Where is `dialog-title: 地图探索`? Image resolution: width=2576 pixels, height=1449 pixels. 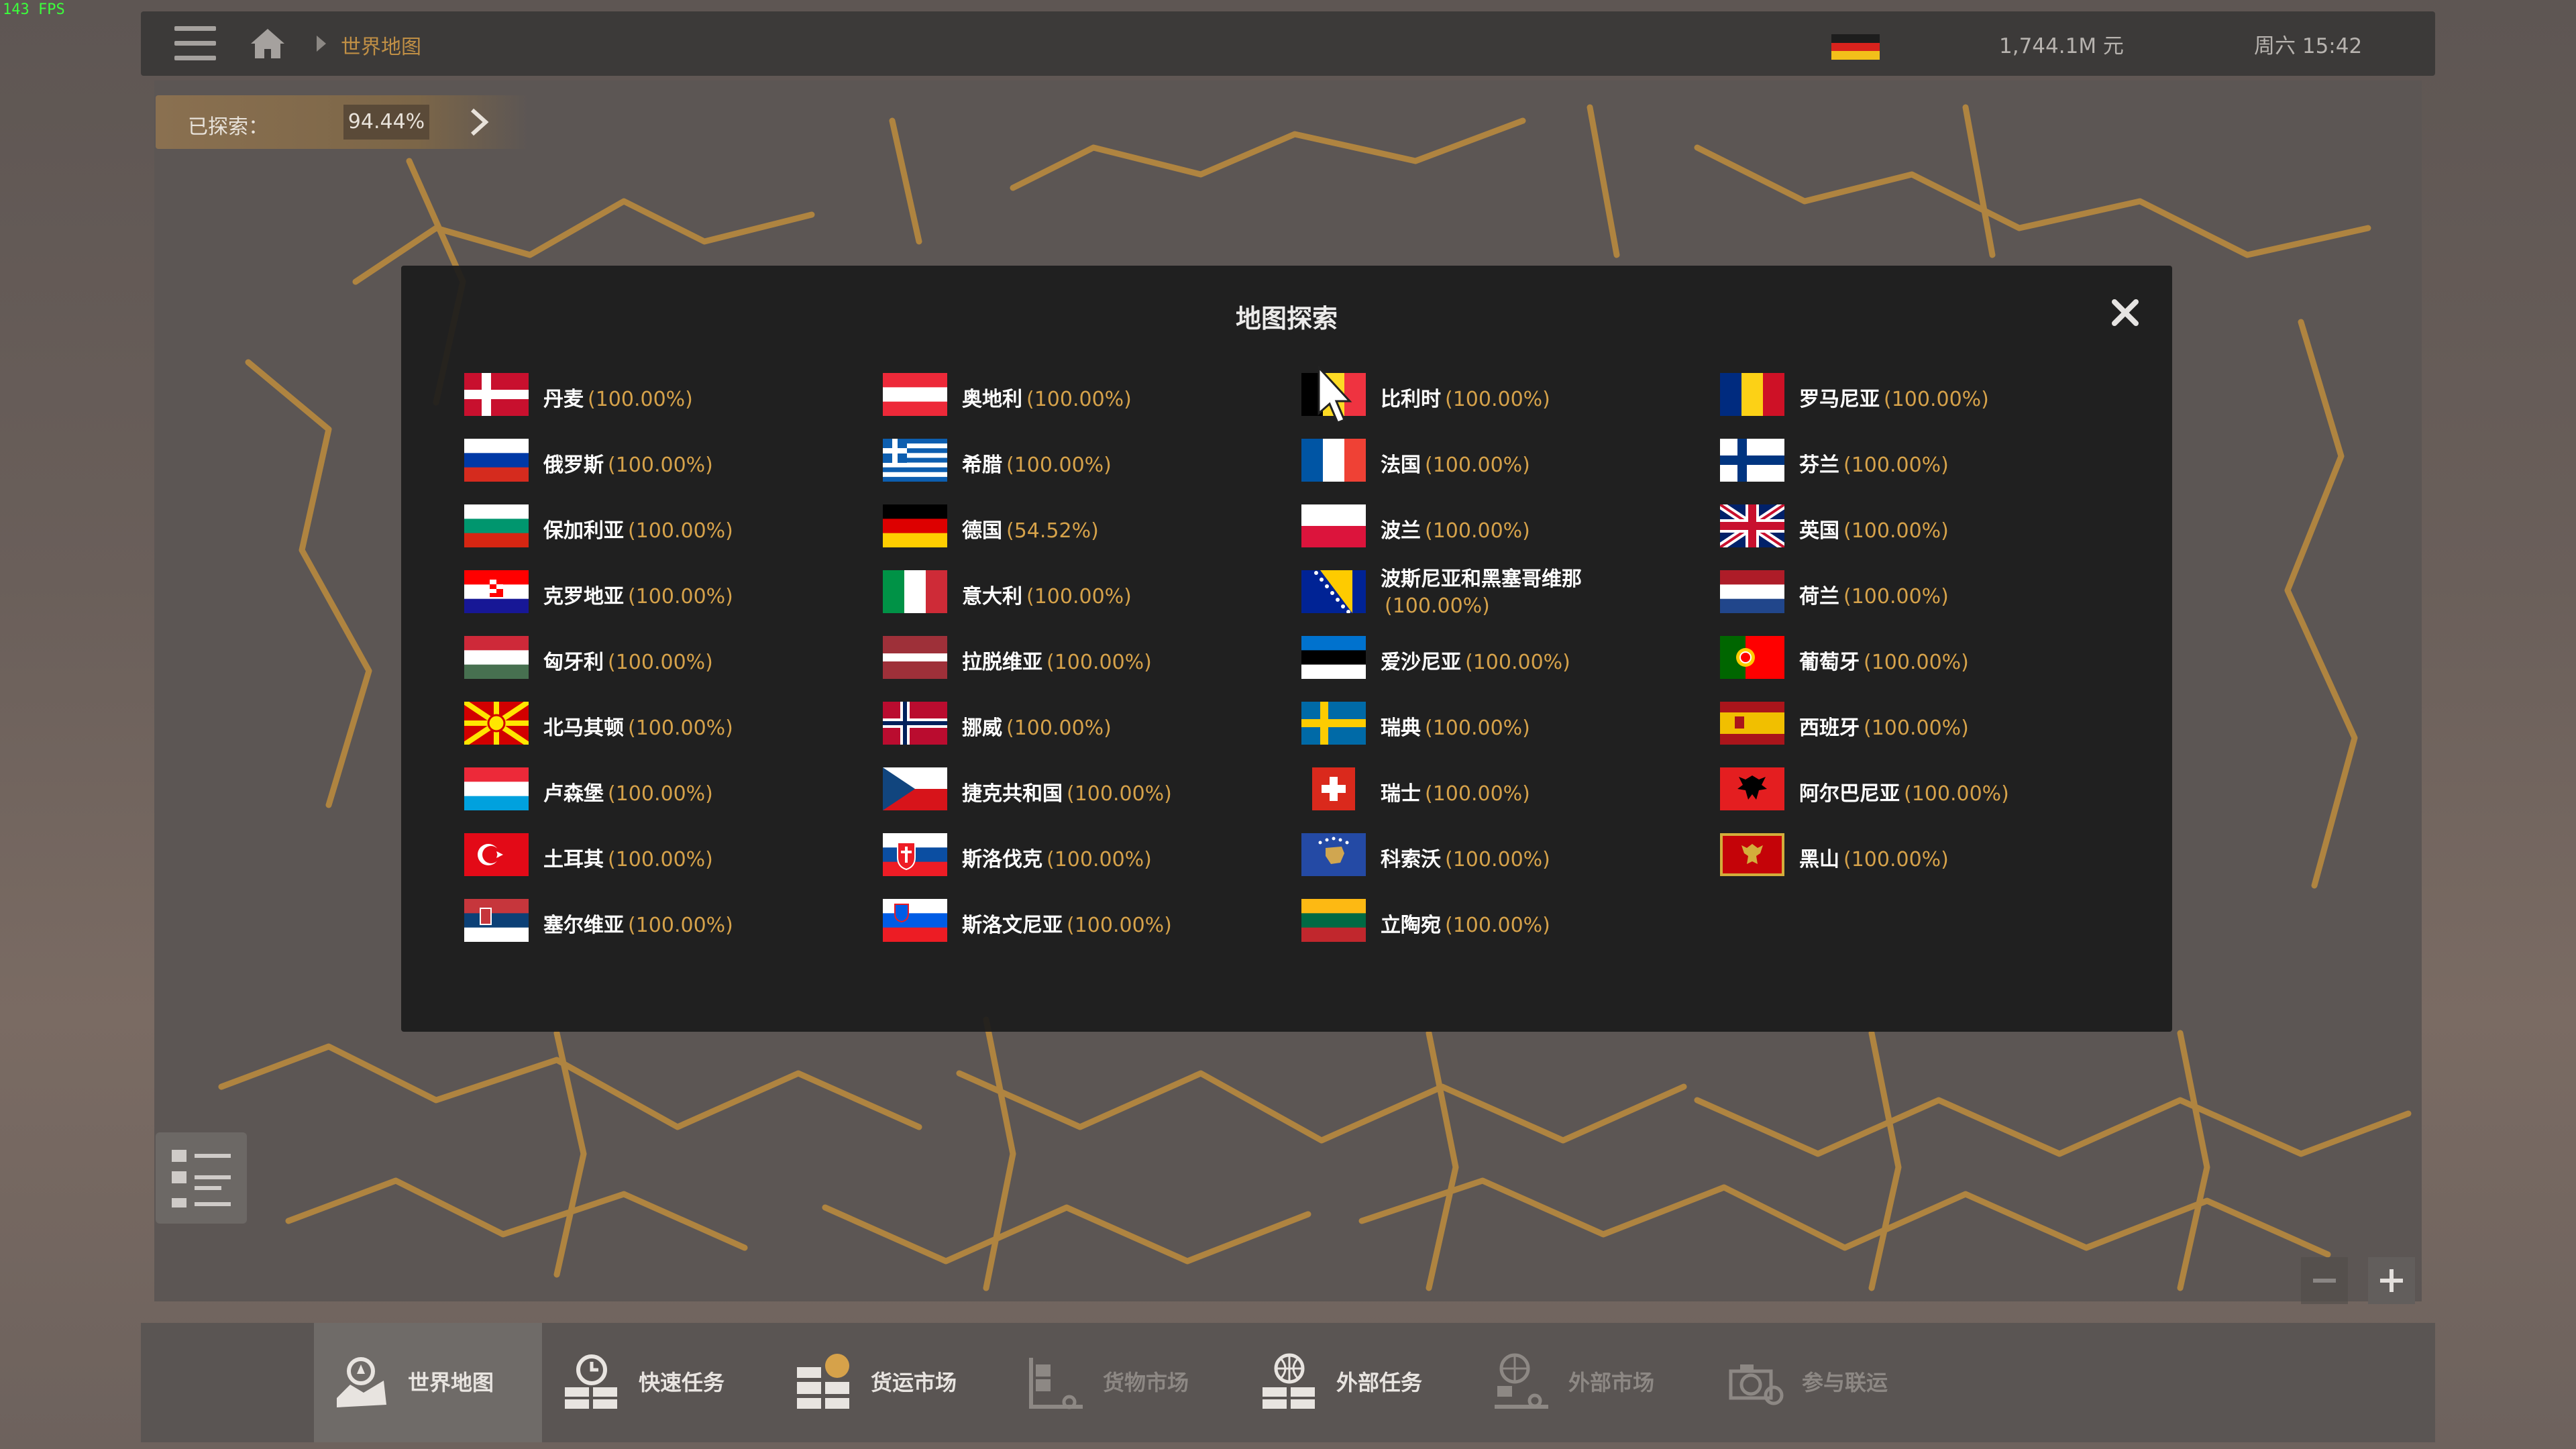
dialog-title: 地图探索 is located at coordinates (1286, 318).